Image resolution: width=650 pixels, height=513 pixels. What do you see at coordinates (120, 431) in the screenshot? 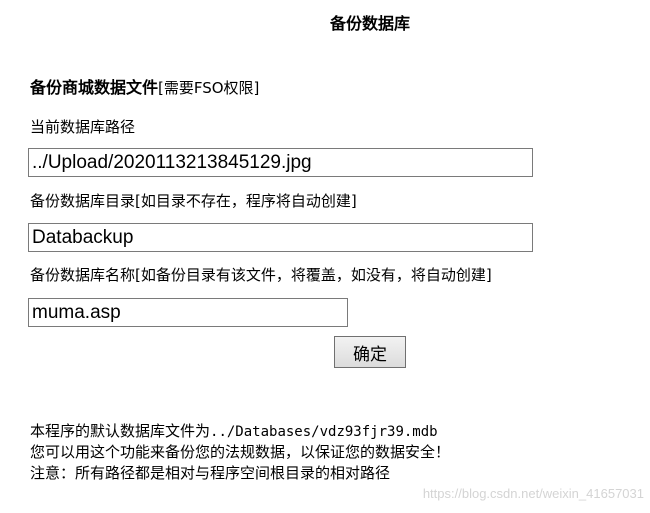
I see `info-default-db-prefix: 本程序的默认数据库文件为` at bounding box center [120, 431].